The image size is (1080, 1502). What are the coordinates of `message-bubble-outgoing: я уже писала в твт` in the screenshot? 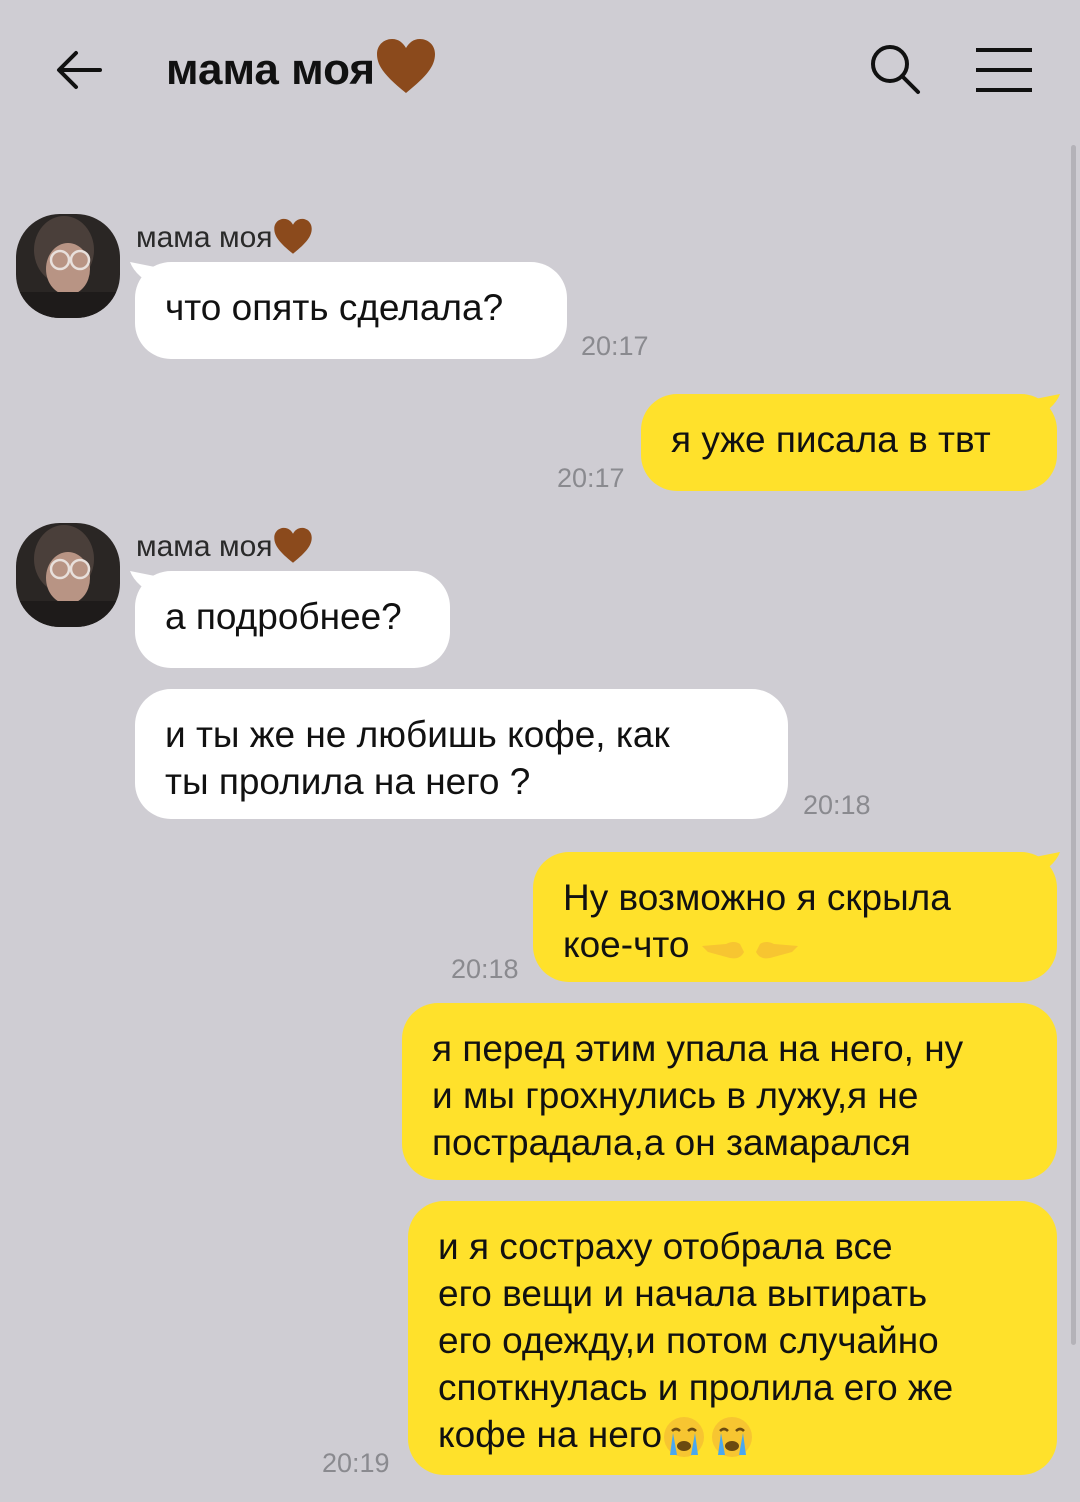 It's located at (849, 442).